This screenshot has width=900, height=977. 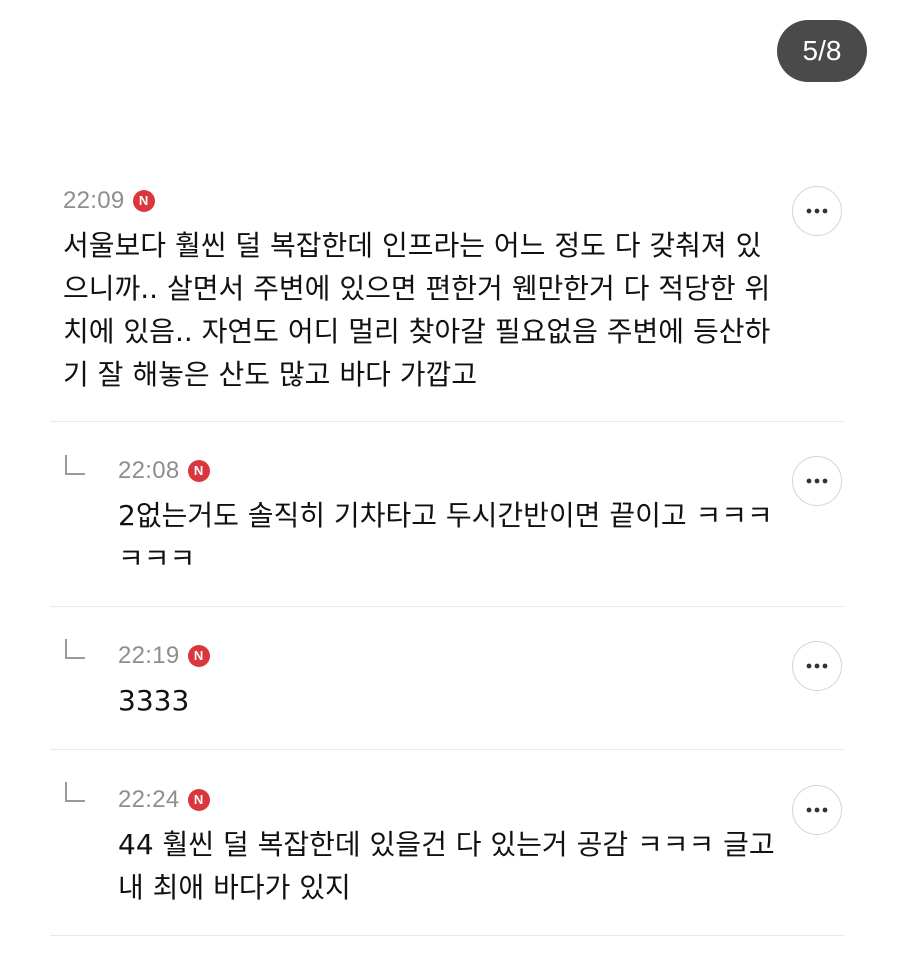 I want to click on page-indicator: 5/8, so click(x=822, y=51).